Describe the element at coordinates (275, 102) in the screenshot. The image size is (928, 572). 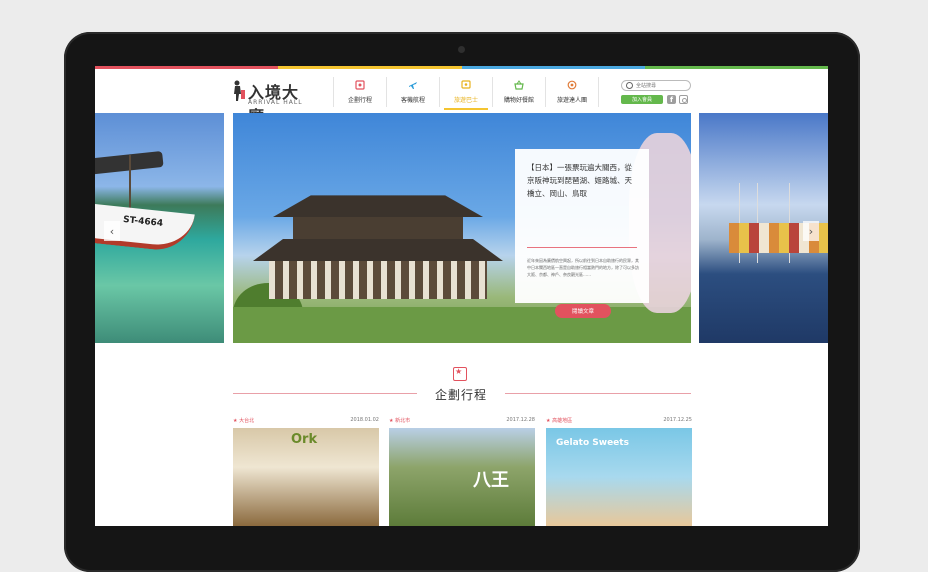
I see `logo-english: ARRIVAL HALL` at that location.